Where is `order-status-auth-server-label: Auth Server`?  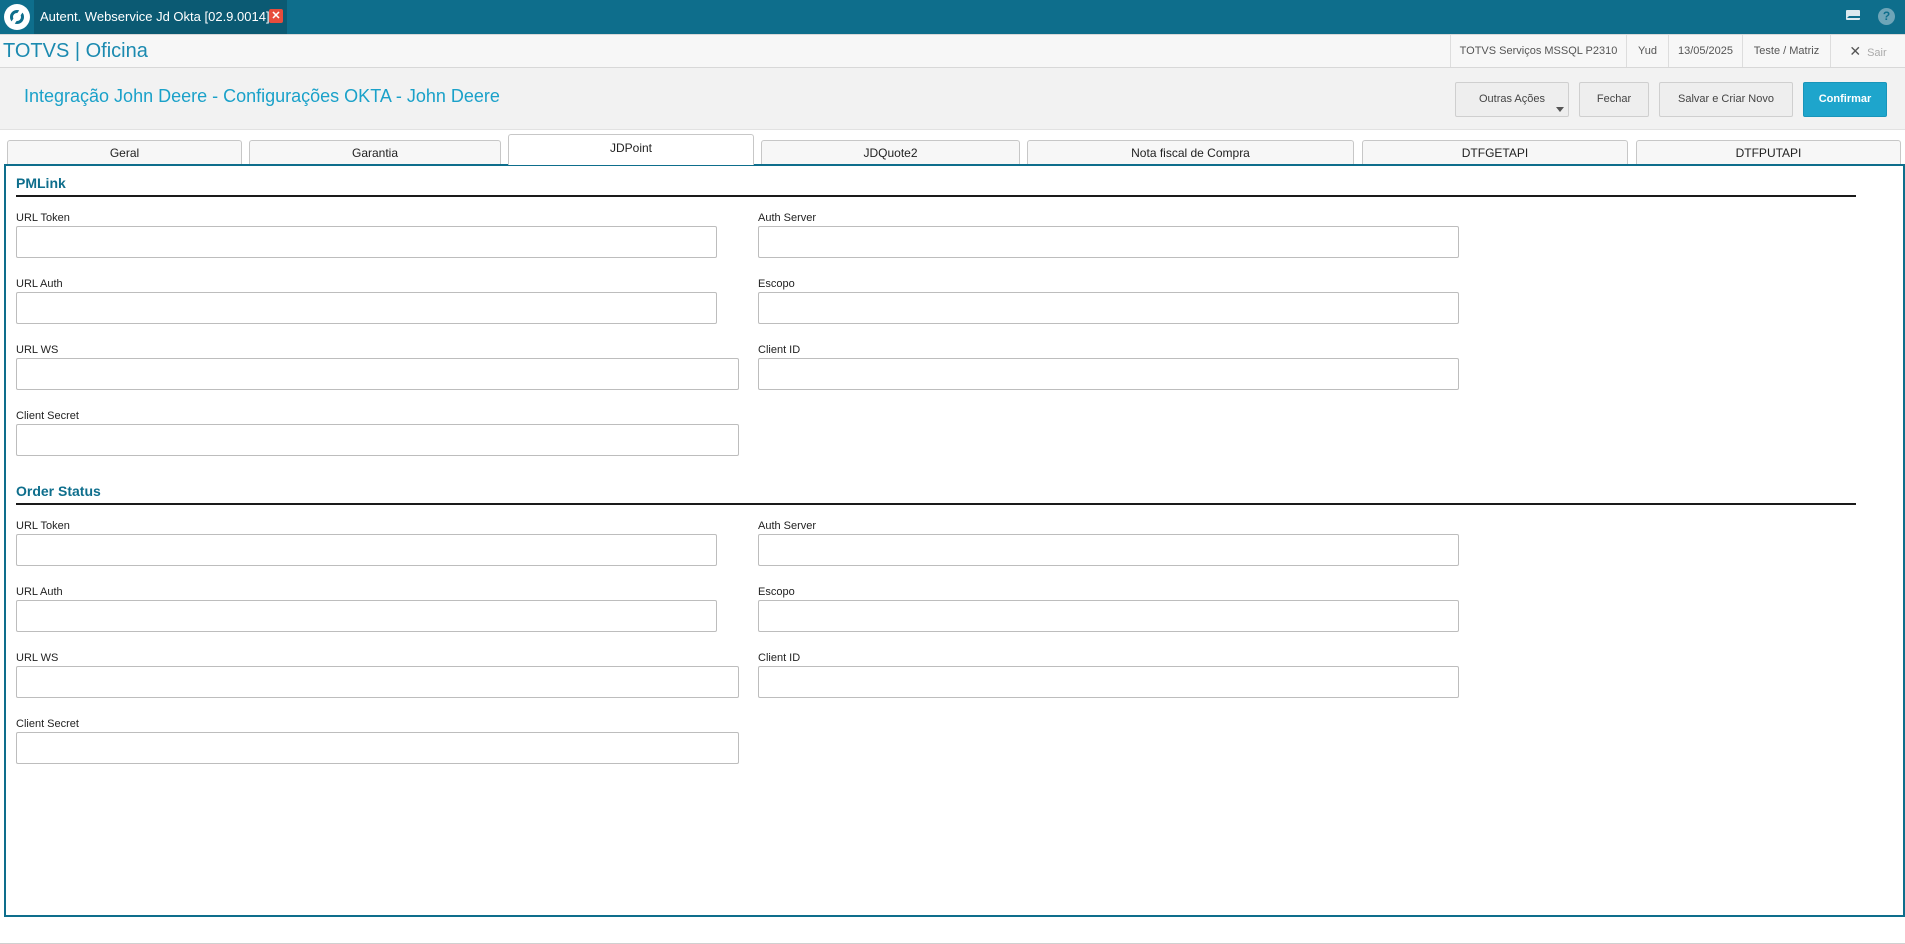
order-status-auth-server-label: Auth Server is located at coordinates (787, 526).